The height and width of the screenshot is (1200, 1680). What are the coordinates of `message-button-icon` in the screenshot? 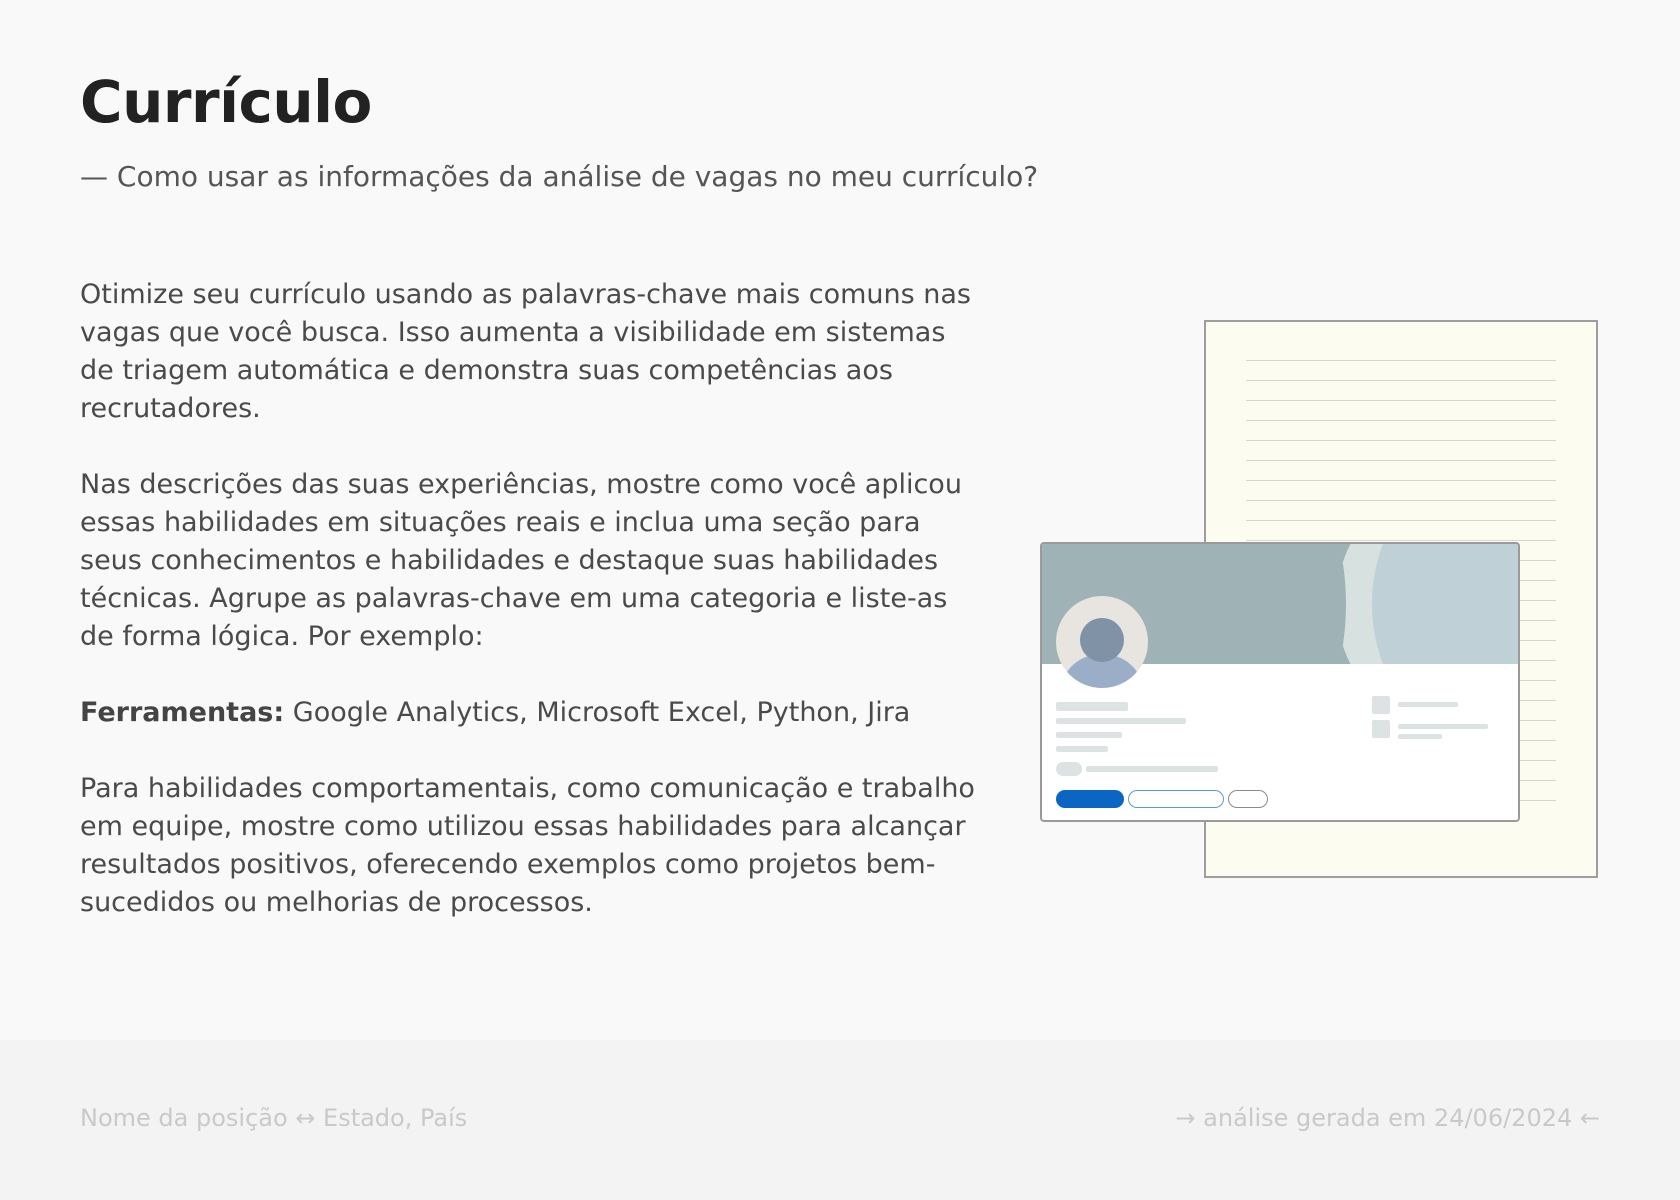 It's located at (1176, 799).